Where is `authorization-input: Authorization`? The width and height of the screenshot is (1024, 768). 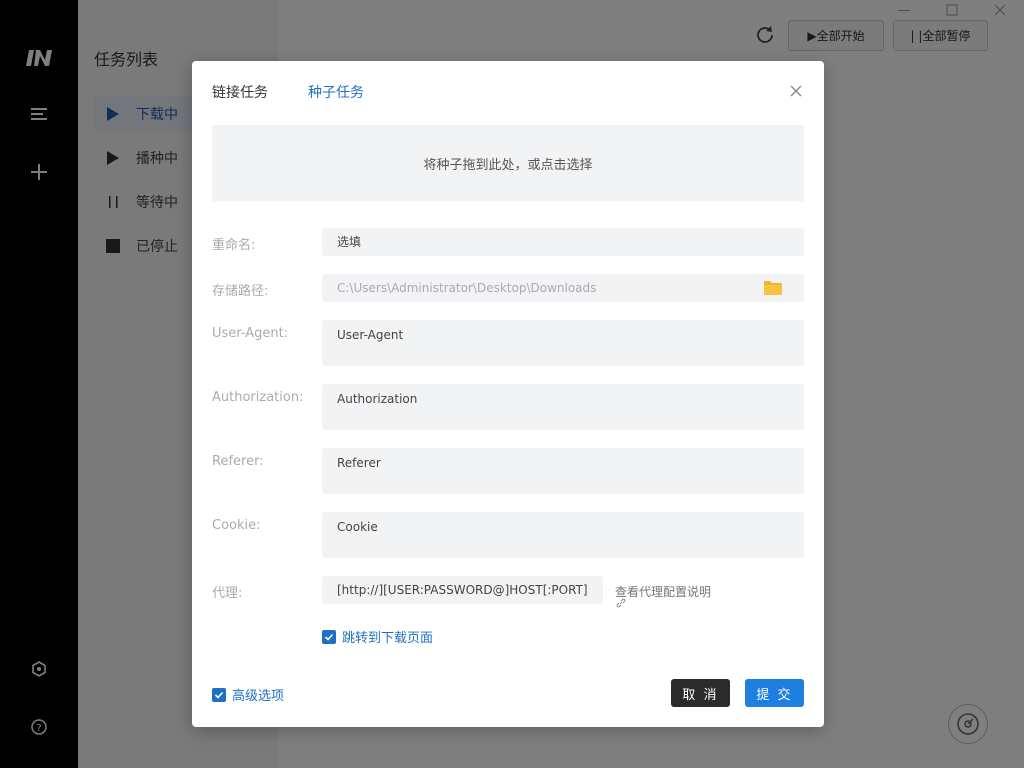
authorization-input: Authorization is located at coordinates (563, 407).